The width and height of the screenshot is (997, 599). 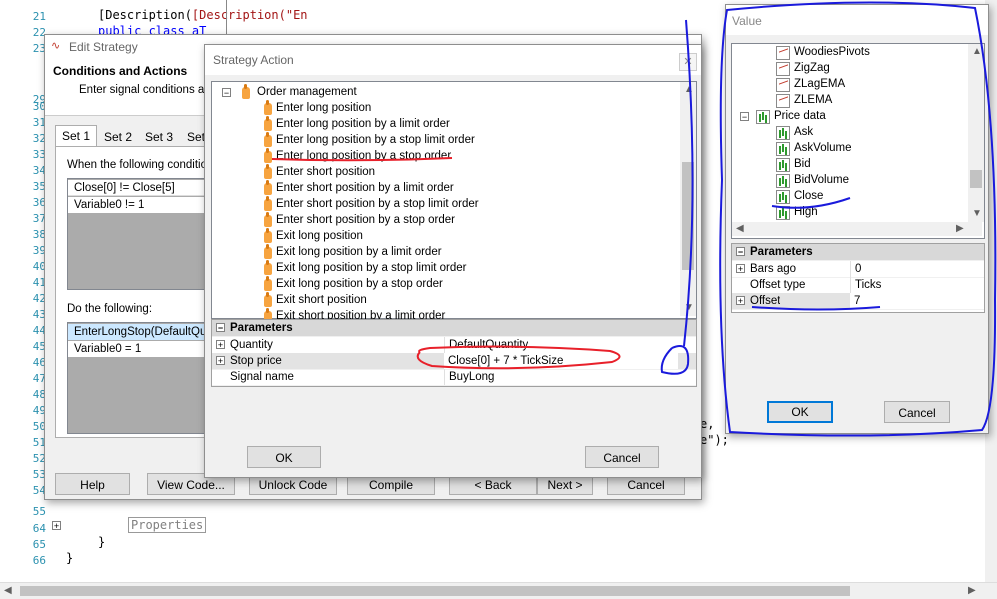 What do you see at coordinates (362, 159) in the screenshot?
I see `red-underline-annotation` at bounding box center [362, 159].